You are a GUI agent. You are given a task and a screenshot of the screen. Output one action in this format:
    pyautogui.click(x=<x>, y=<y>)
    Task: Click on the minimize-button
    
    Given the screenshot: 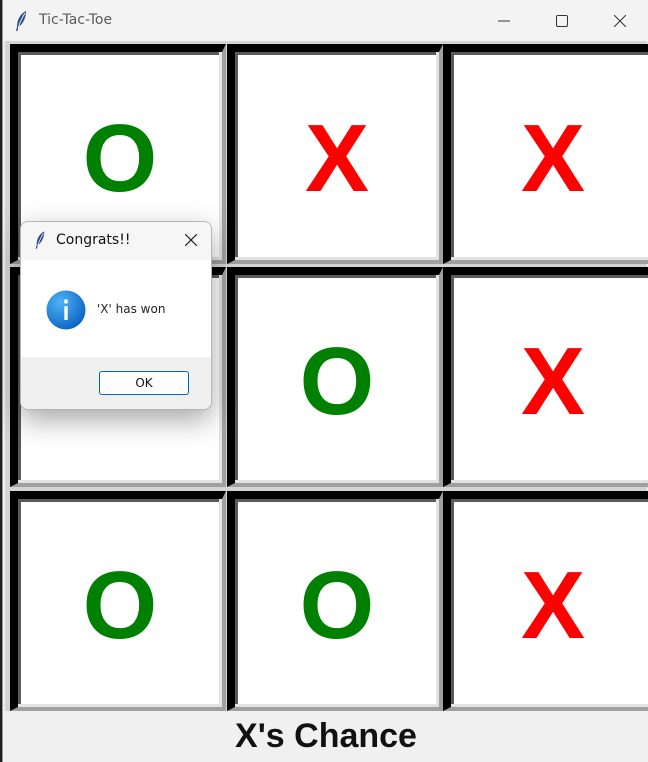 What is the action you would take?
    pyautogui.click(x=504, y=21)
    